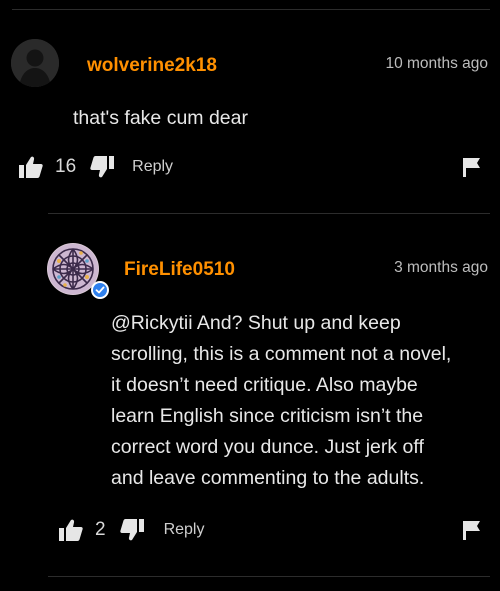 The height and width of the screenshot is (591, 500). What do you see at coordinates (264, 385) in the screenshot?
I see `comment-text-line: it doesn’t need critique. Also maybe` at bounding box center [264, 385].